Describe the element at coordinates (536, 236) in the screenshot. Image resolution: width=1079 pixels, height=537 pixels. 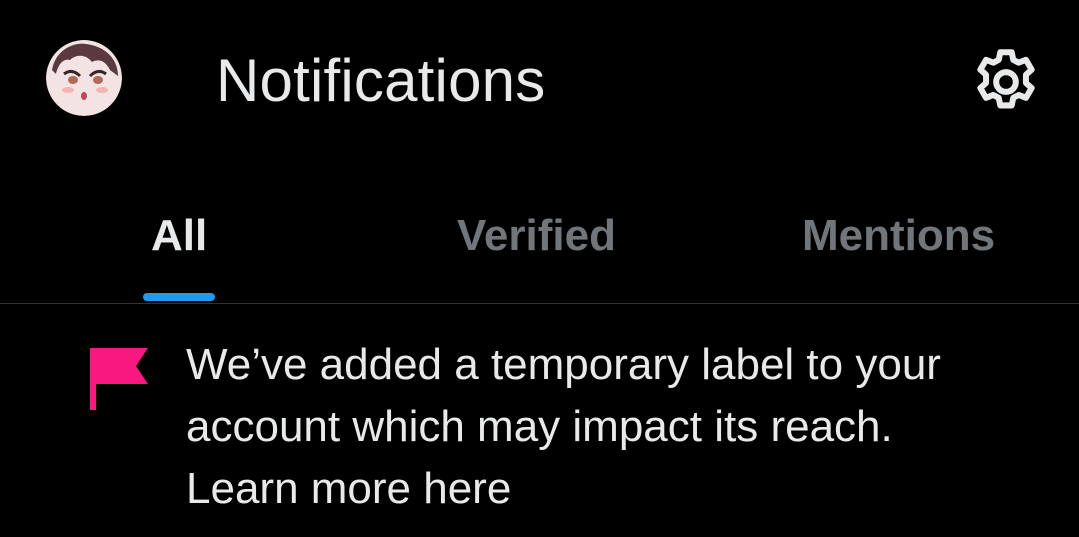
I see `tab-verified: Verified` at that location.